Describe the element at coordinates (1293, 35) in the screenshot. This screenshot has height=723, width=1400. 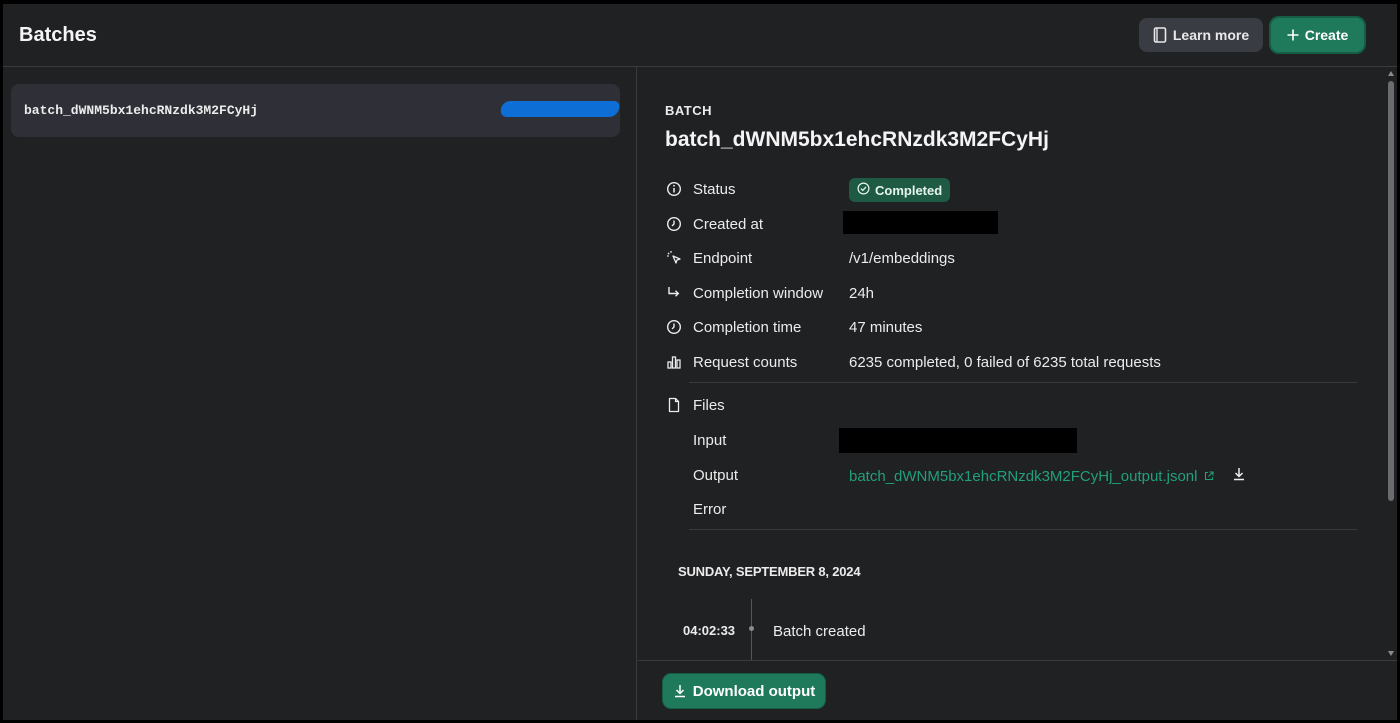
I see `plus-icon` at that location.